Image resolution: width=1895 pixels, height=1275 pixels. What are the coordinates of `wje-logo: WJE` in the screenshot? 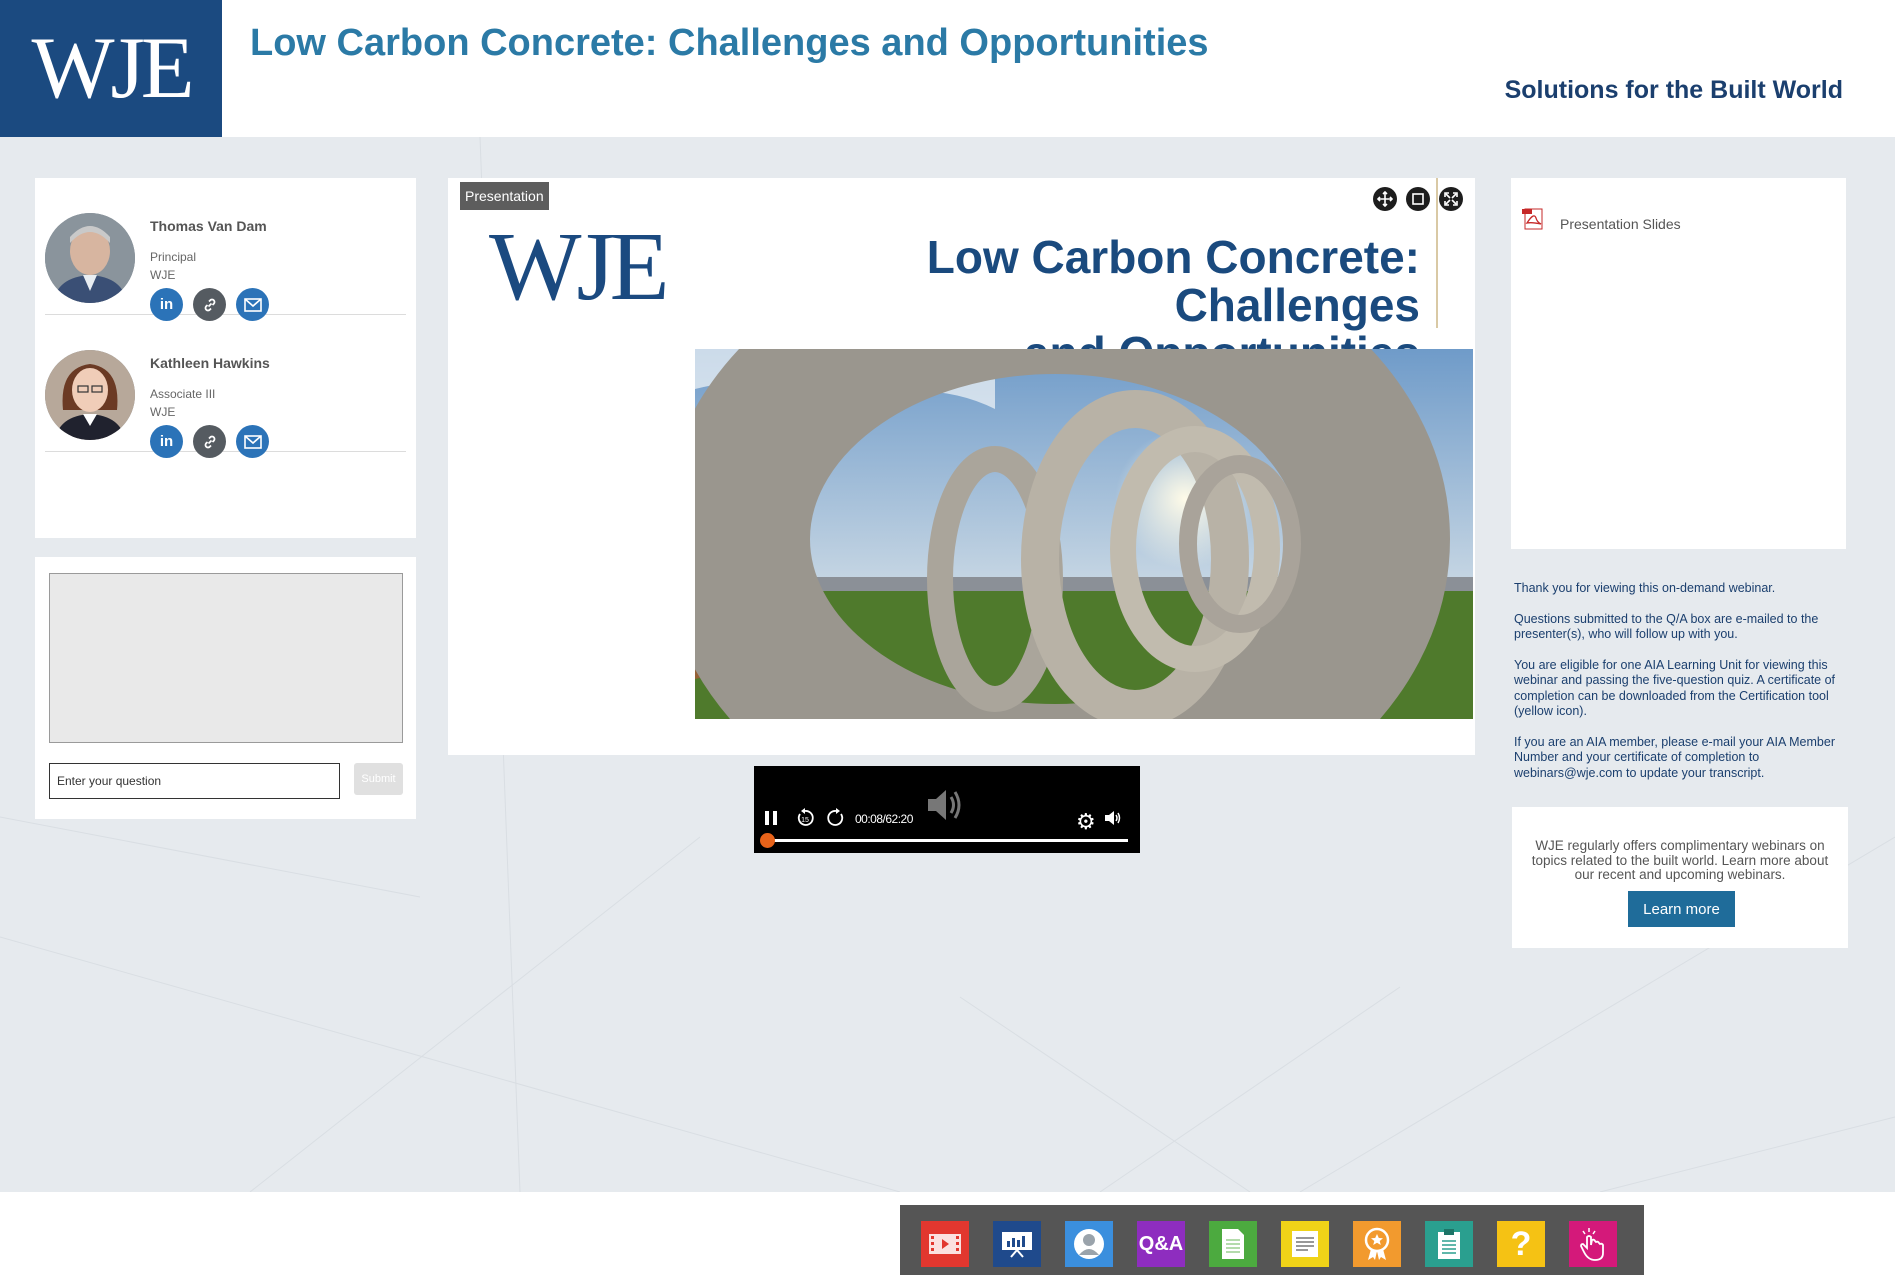 It's located at (111, 68).